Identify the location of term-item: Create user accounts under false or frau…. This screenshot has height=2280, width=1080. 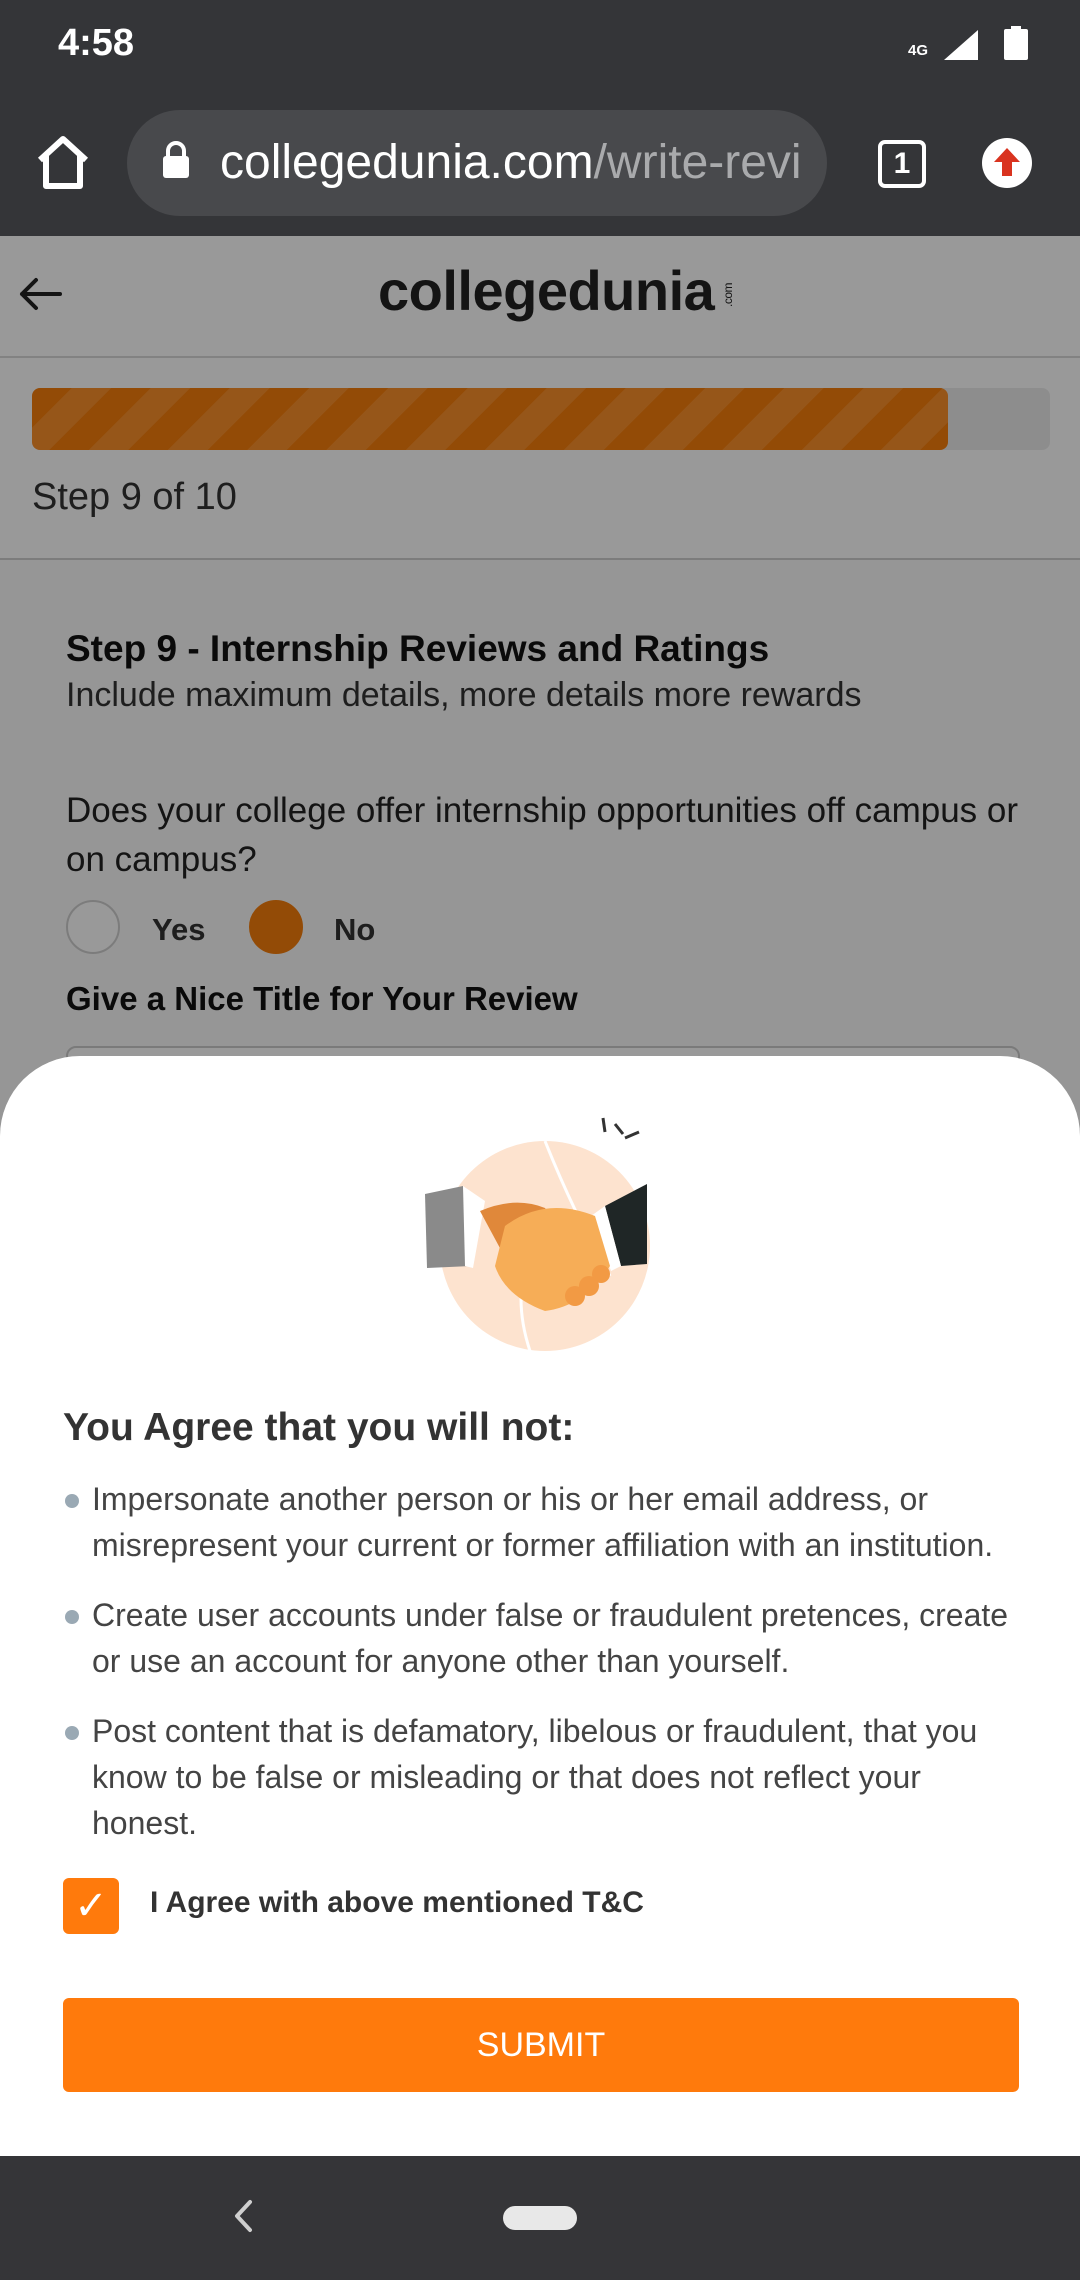
(543, 1638).